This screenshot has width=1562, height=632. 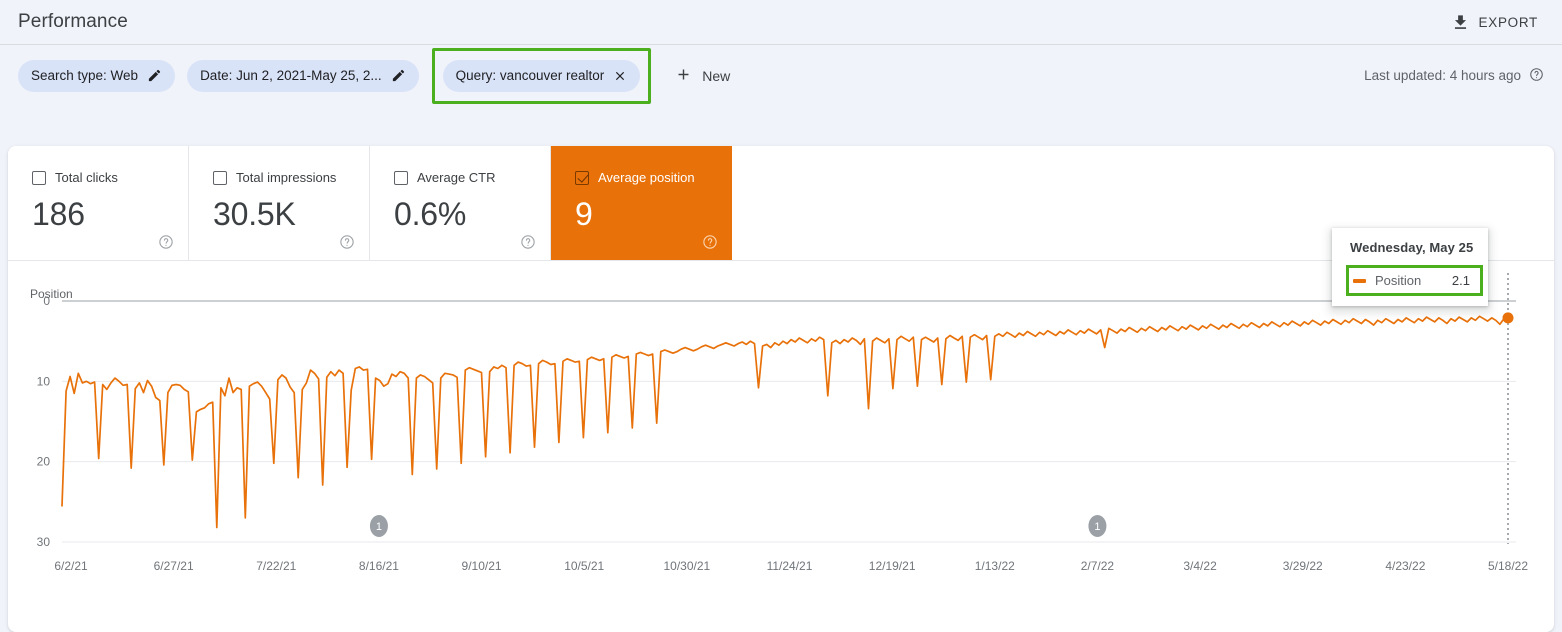 I want to click on tooltip-date: Wednesday, May 25, so click(x=1412, y=247).